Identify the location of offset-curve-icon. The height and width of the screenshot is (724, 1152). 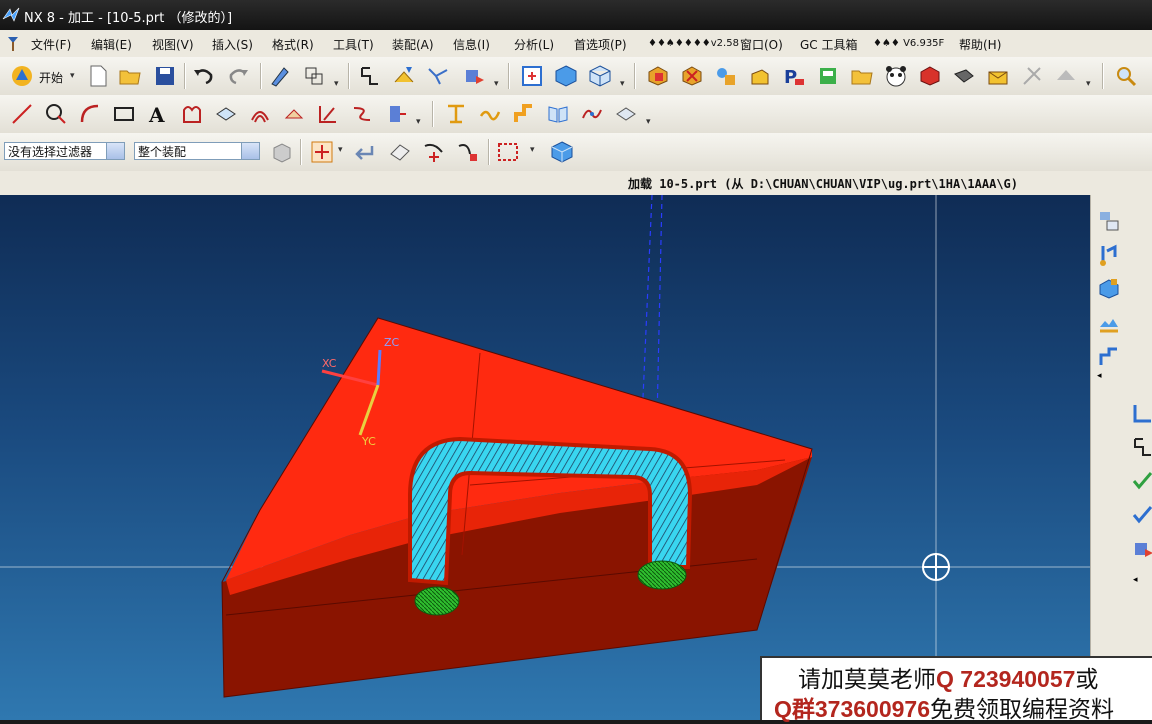
(260, 114).